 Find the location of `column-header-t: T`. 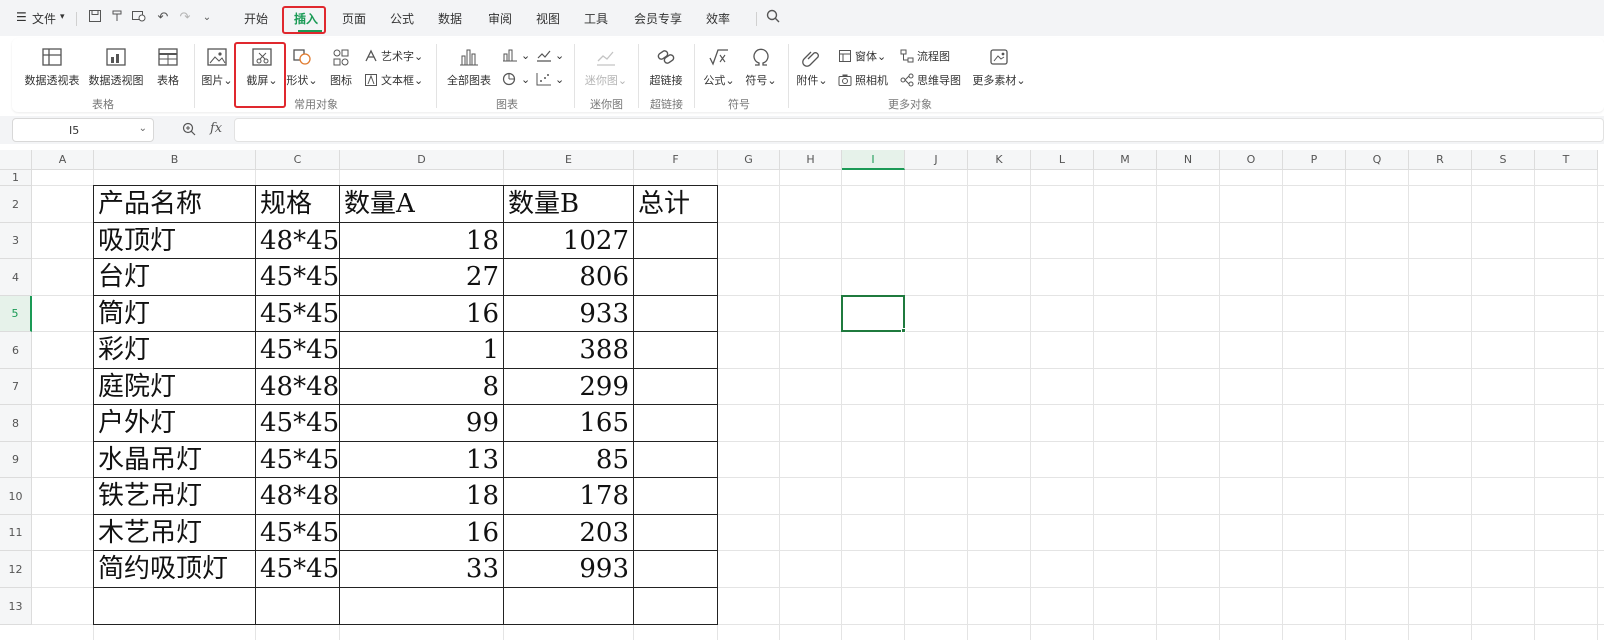

column-header-t: T is located at coordinates (1566, 160).